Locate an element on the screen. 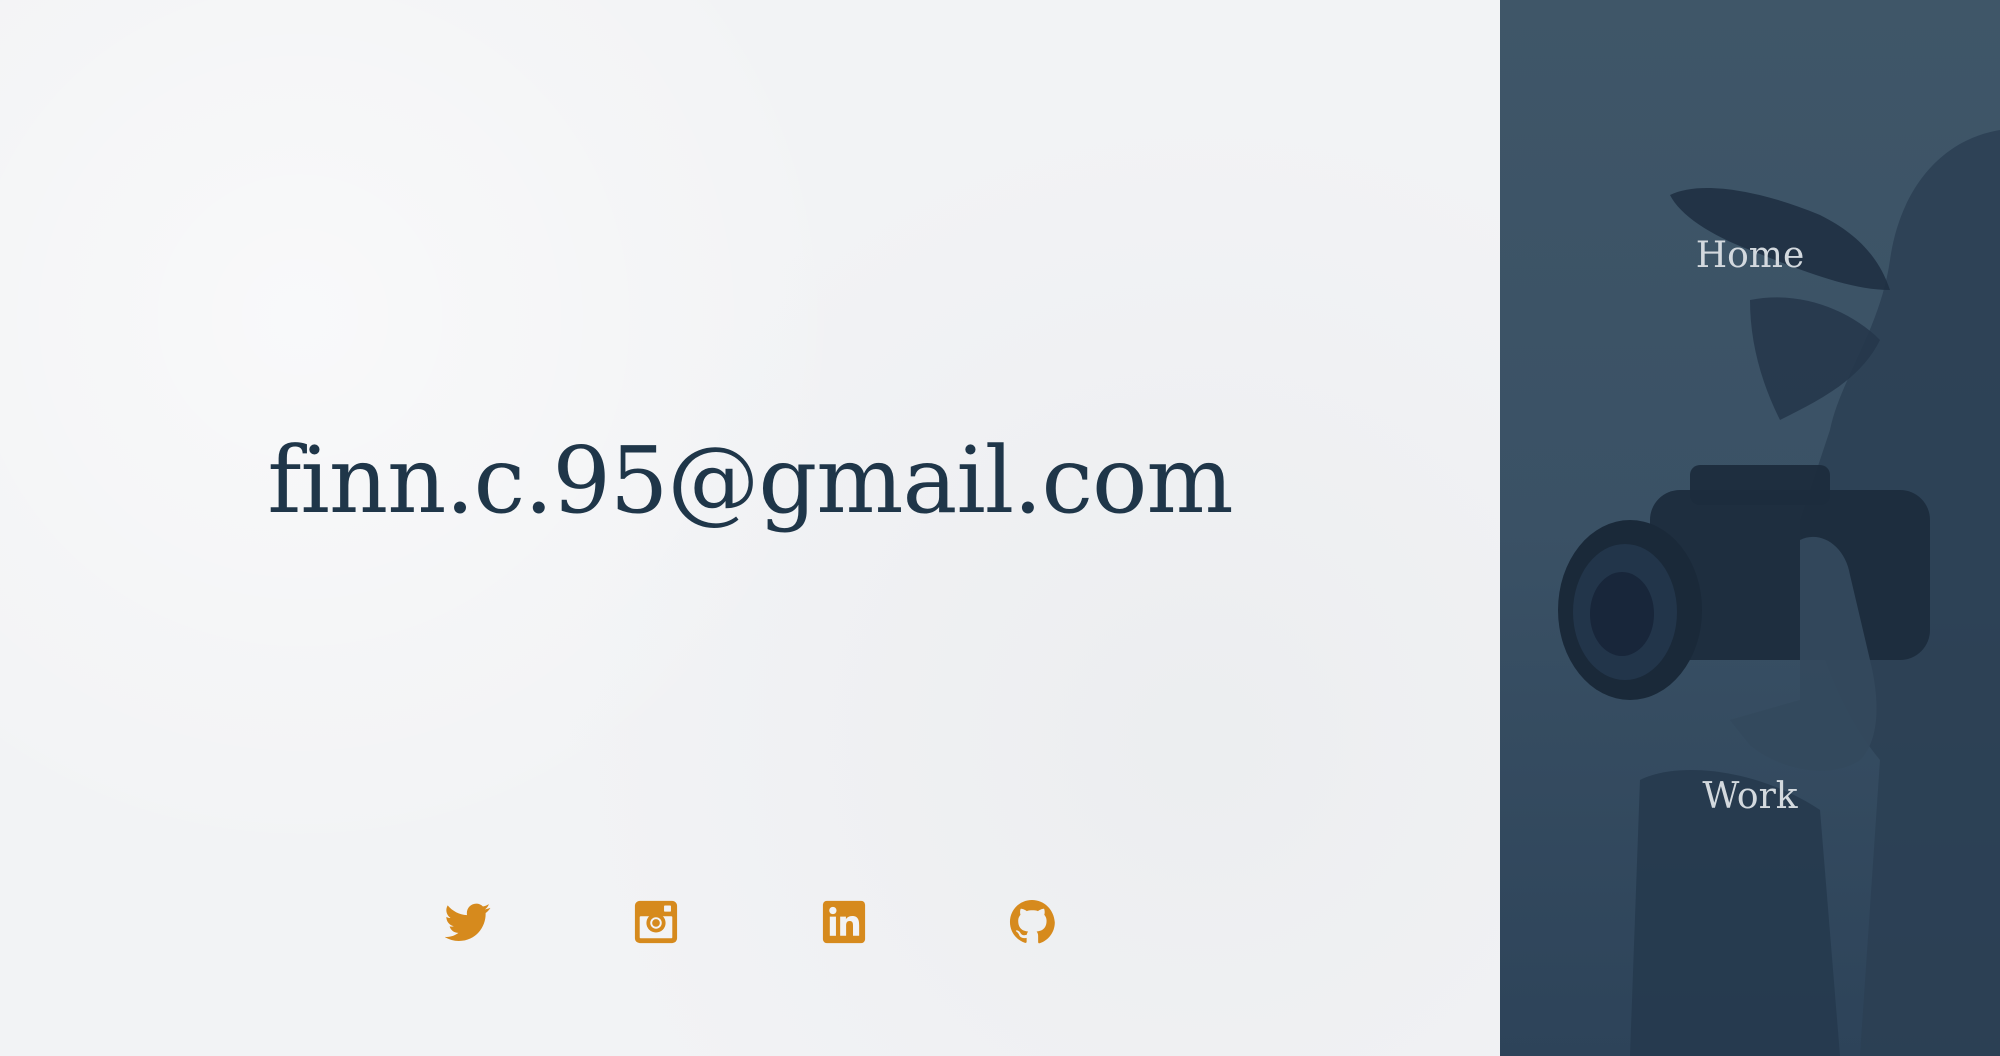 The height and width of the screenshot is (1056, 2000). nav-work: Work is located at coordinates (1750, 796).